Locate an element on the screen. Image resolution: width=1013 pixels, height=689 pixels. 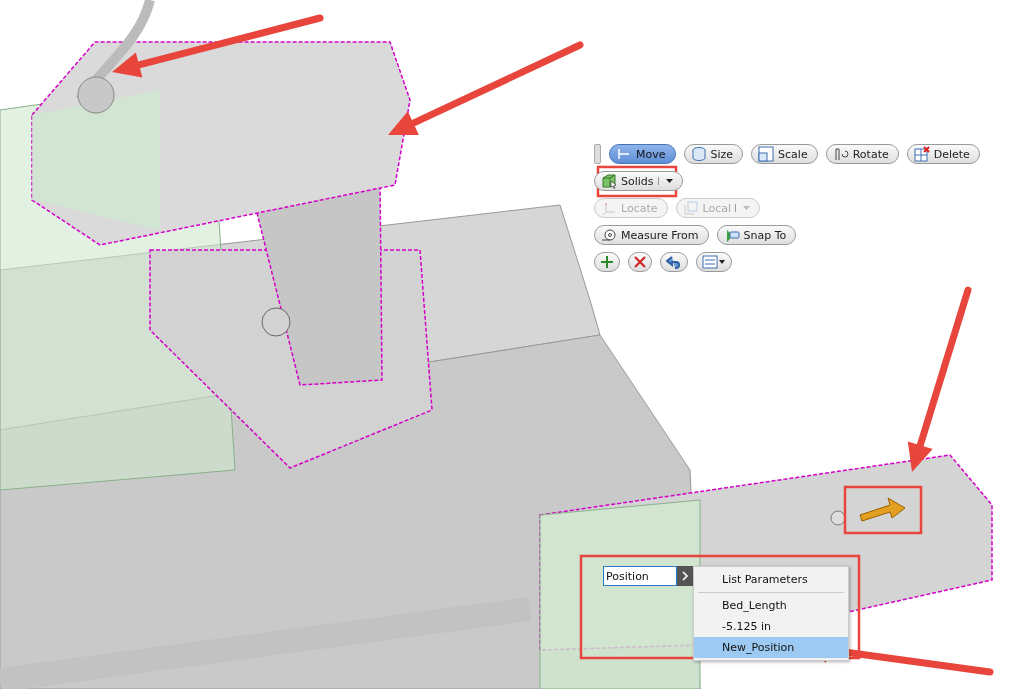
toolbar-grip is located at coordinates (597, 154).